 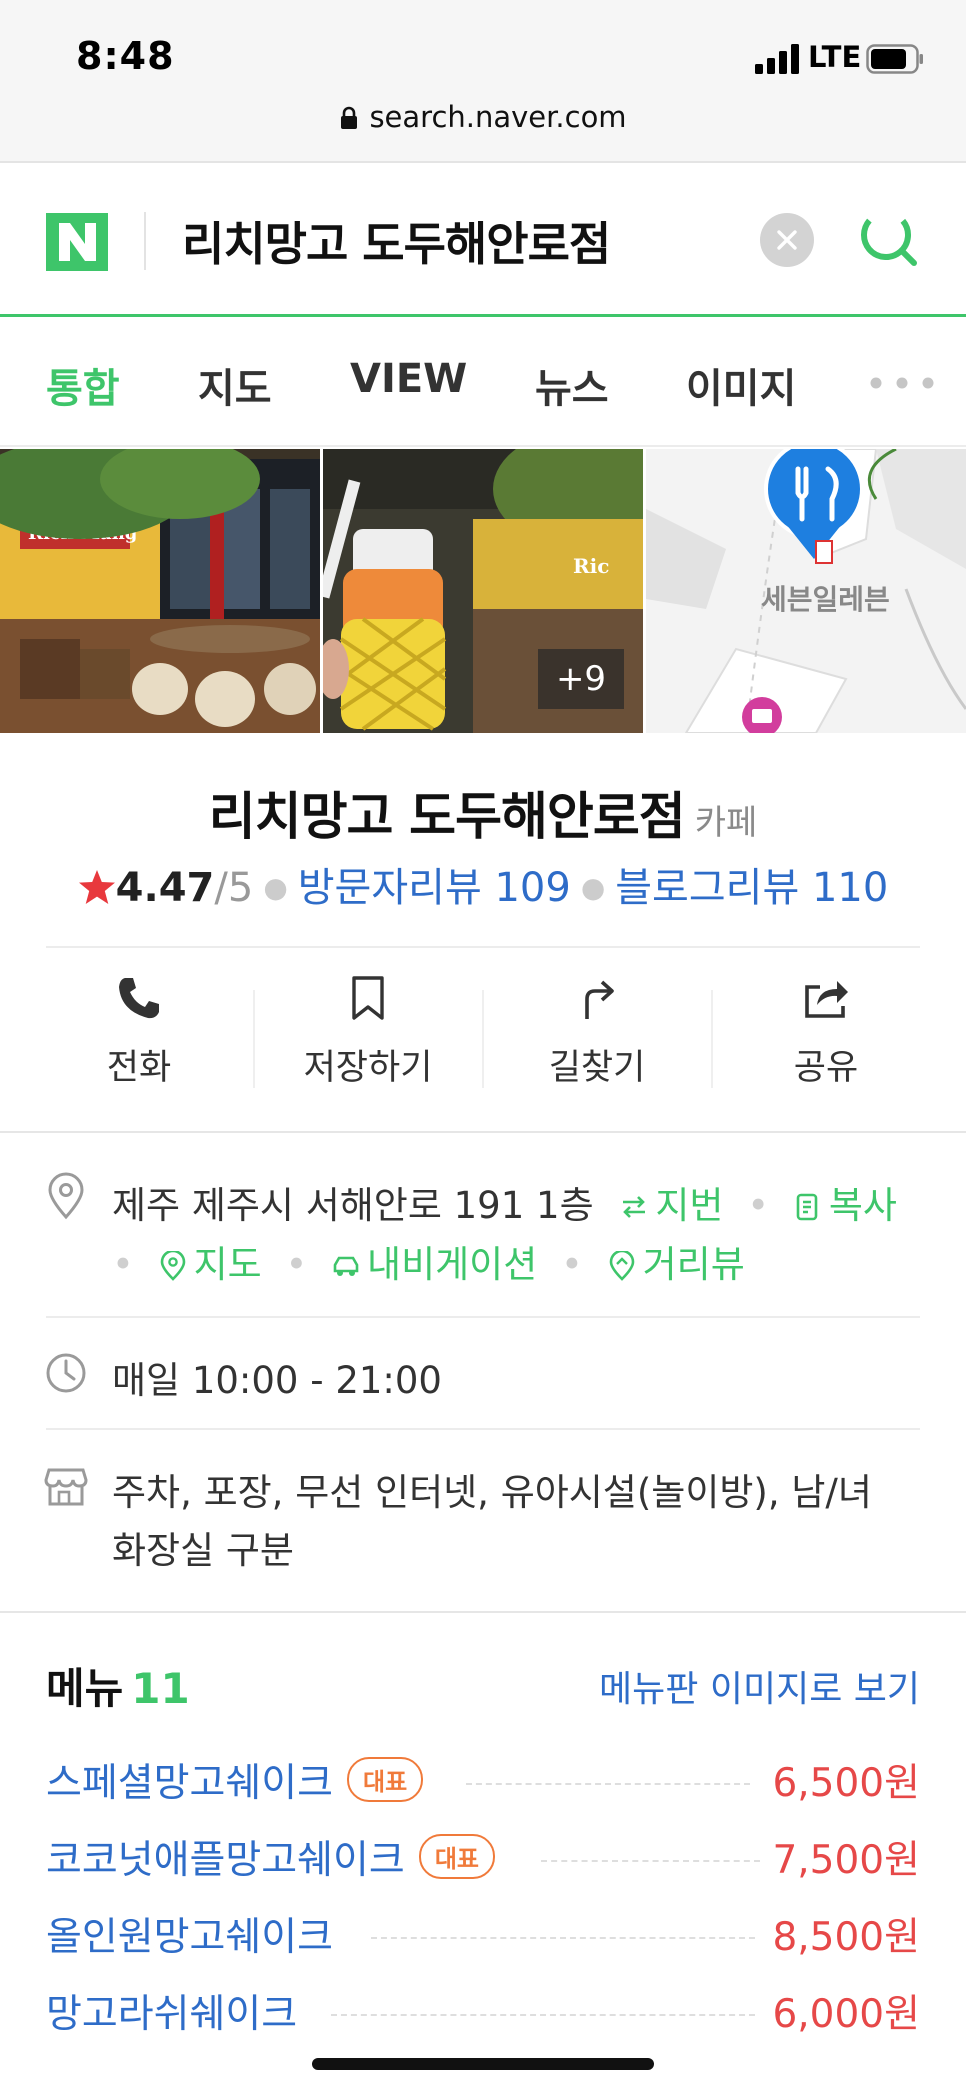 I want to click on menu-item-price: 6,000원, so click(x=846, y=2014).